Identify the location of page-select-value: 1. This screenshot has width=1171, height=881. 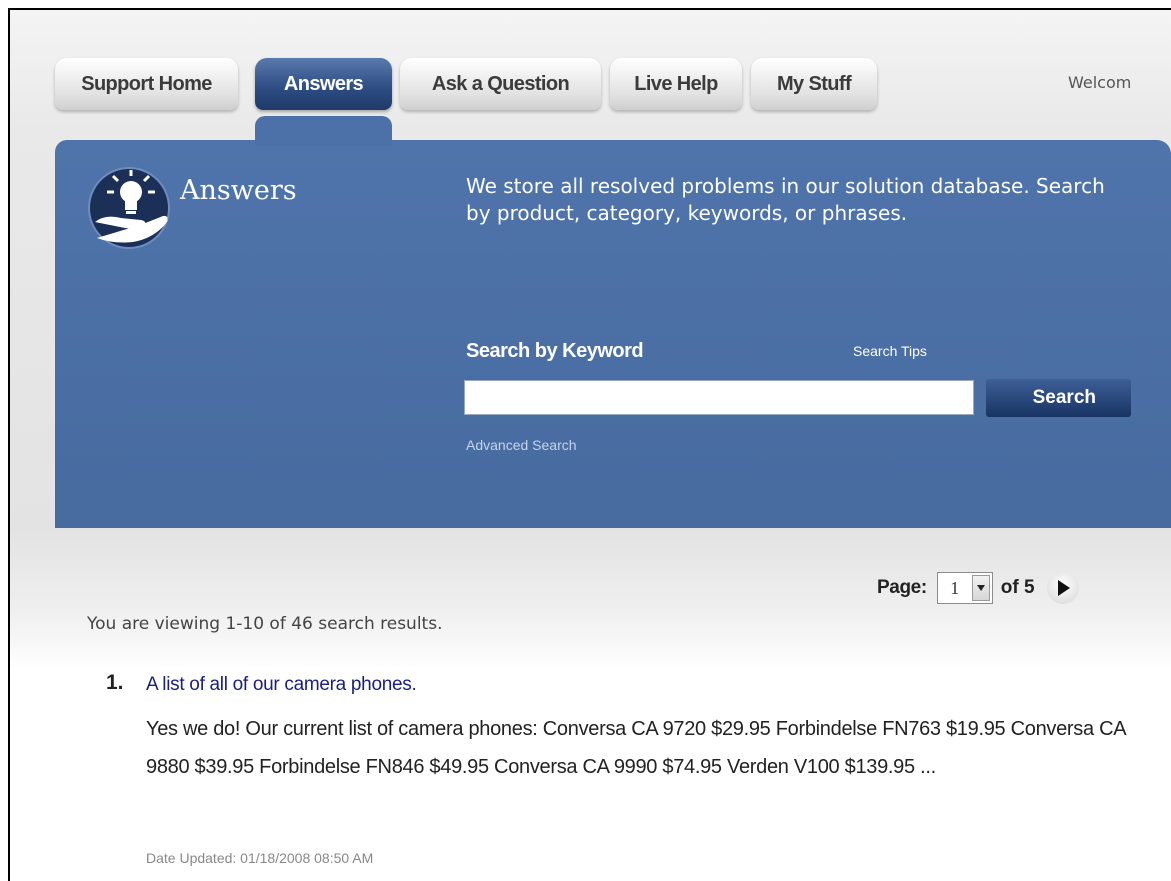
(955, 587).